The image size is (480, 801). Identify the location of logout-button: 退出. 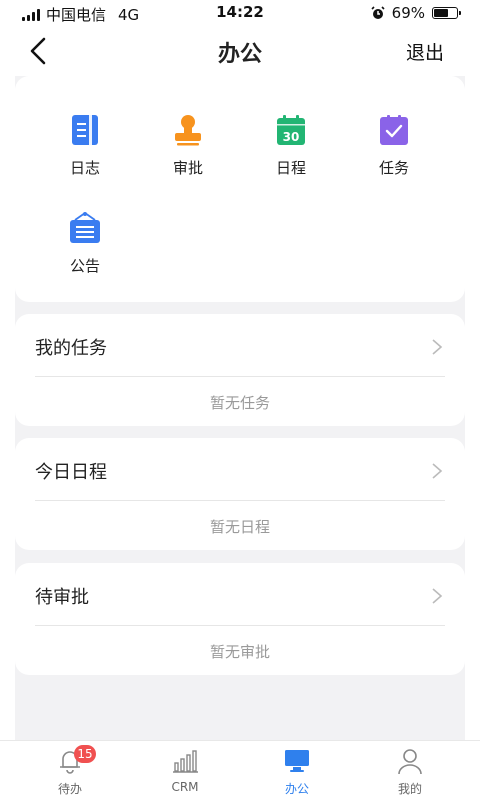
(425, 51).